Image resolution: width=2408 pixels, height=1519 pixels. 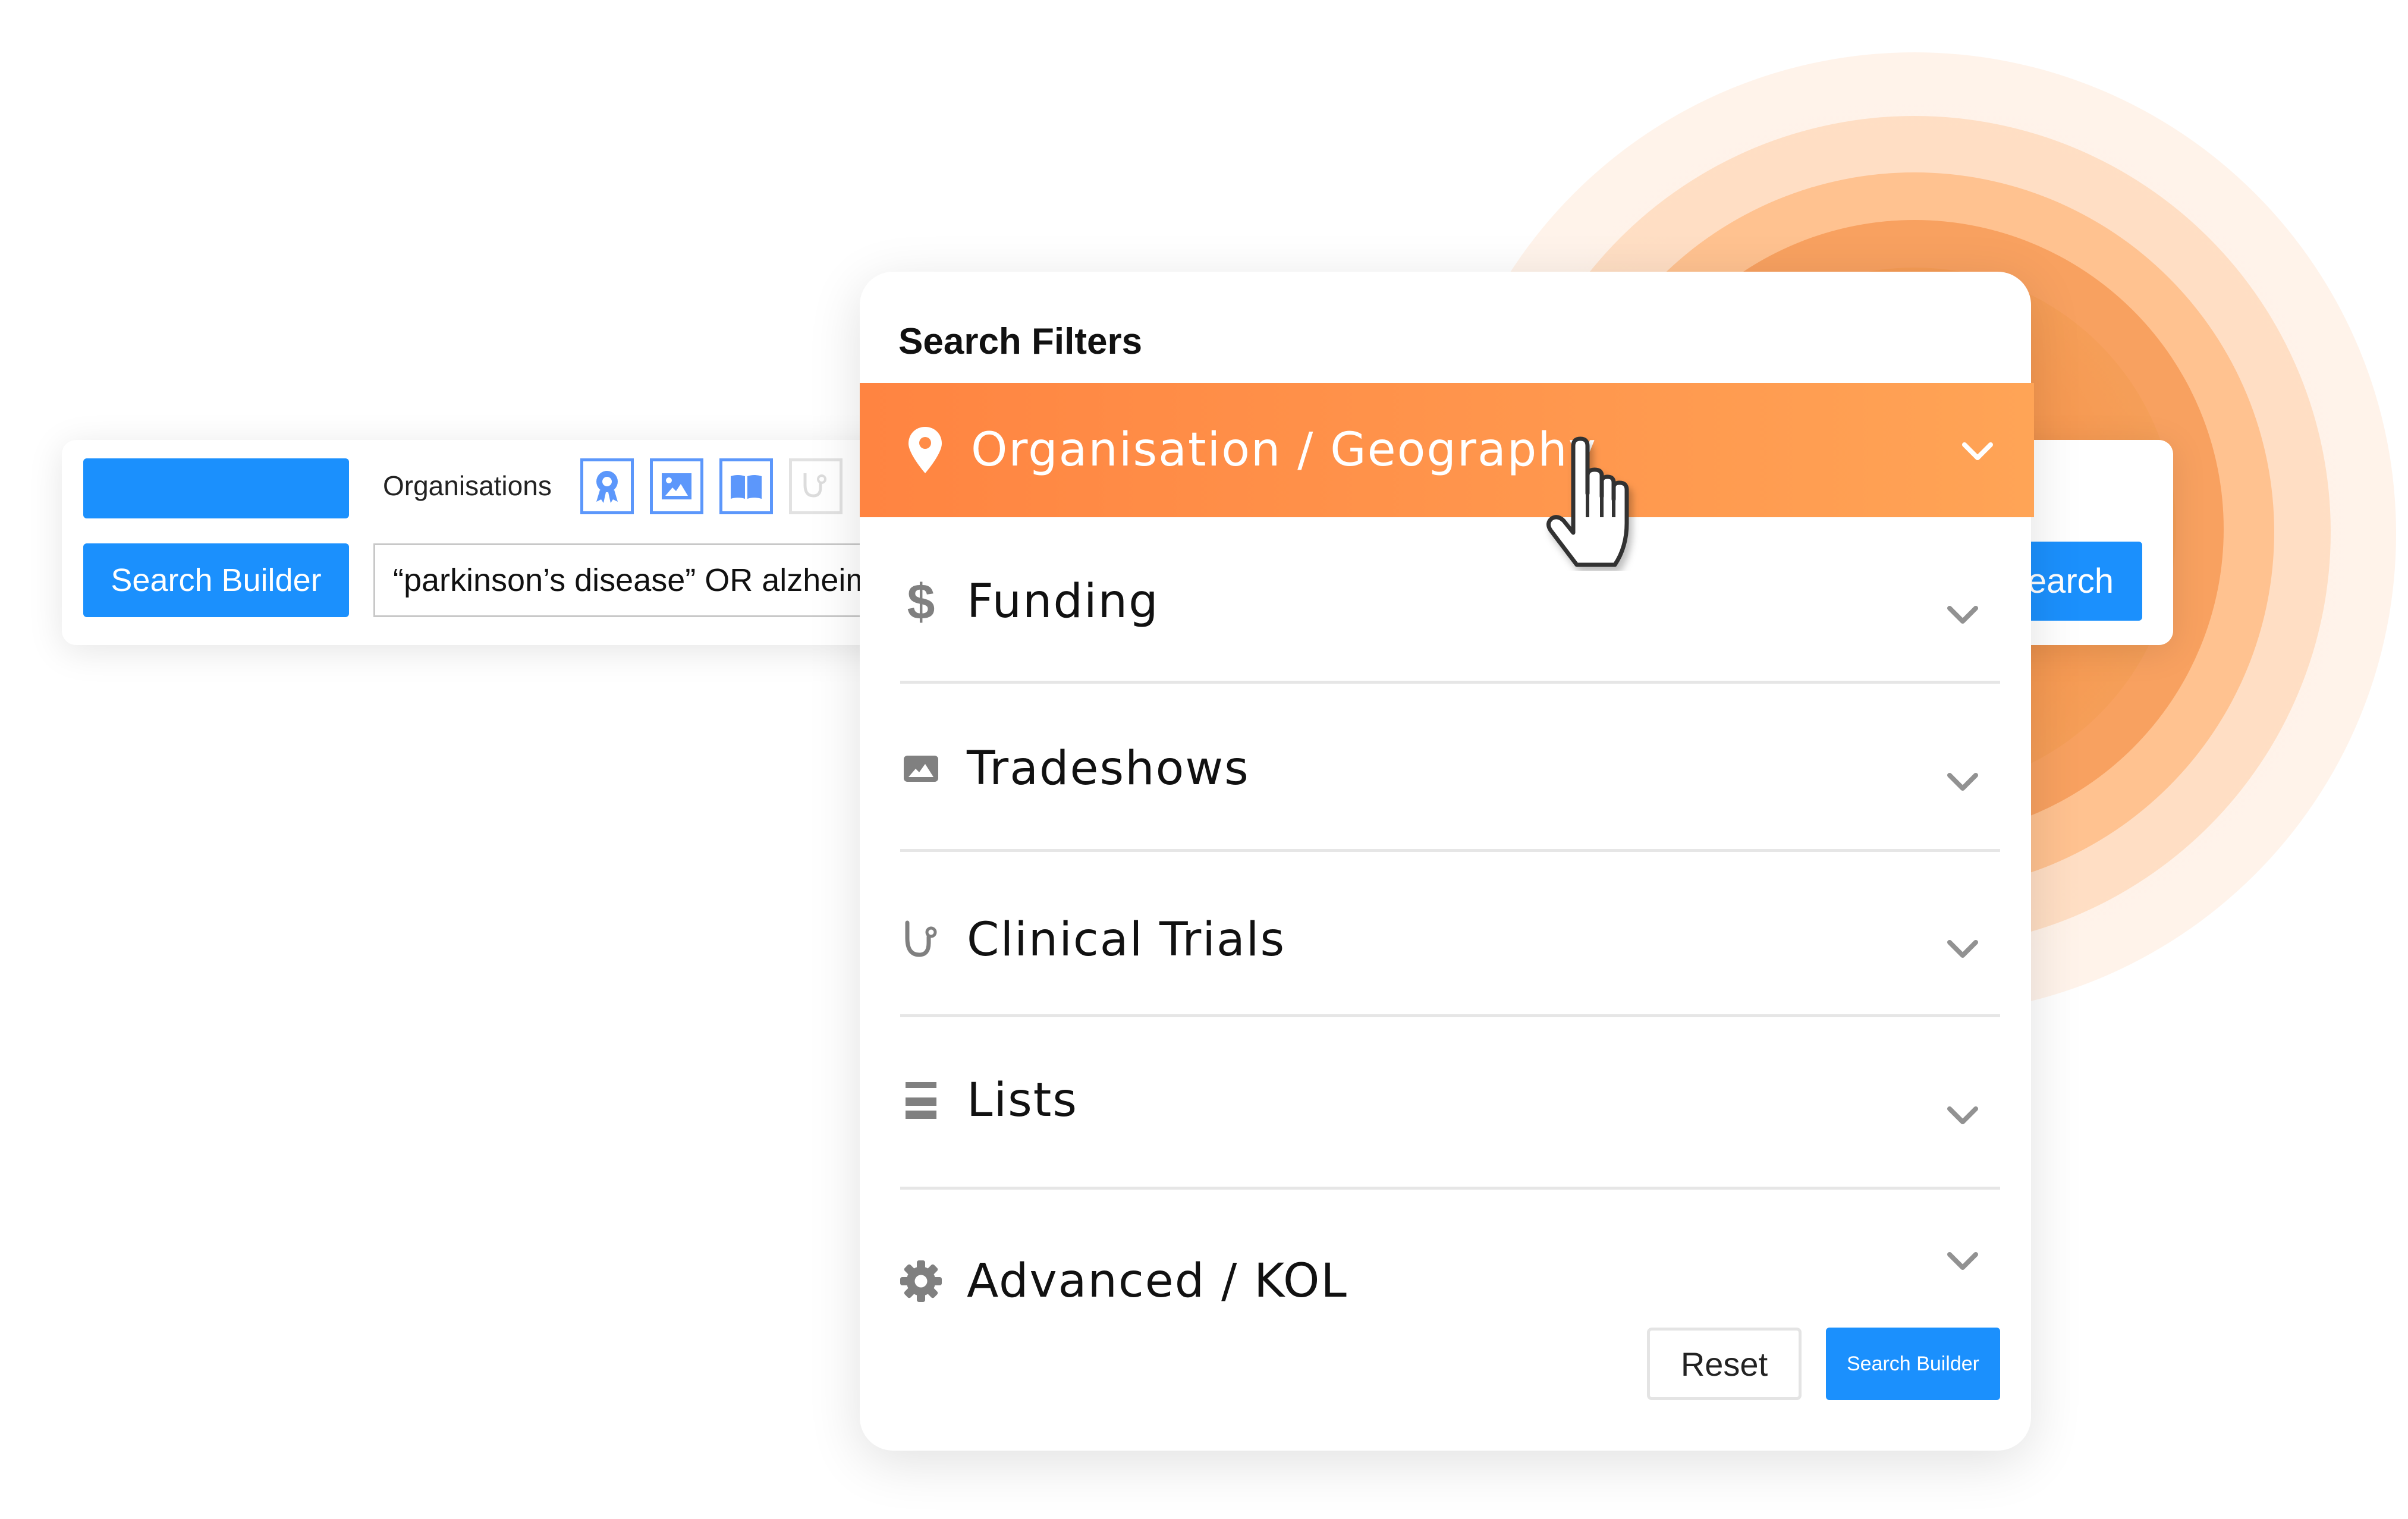 I want to click on organisations-label: Organisations, so click(x=468, y=485).